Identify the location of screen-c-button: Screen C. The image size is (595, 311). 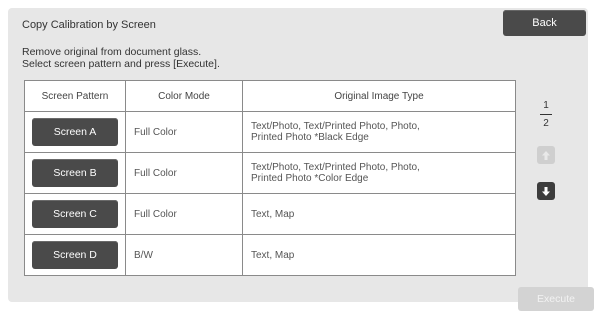
(75, 214).